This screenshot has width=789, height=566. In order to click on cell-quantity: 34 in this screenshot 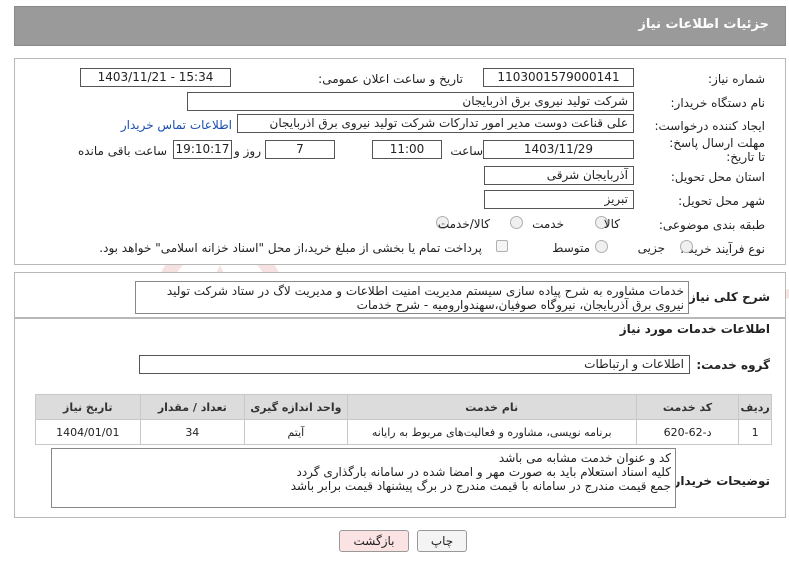, I will do `click(192, 432)`.